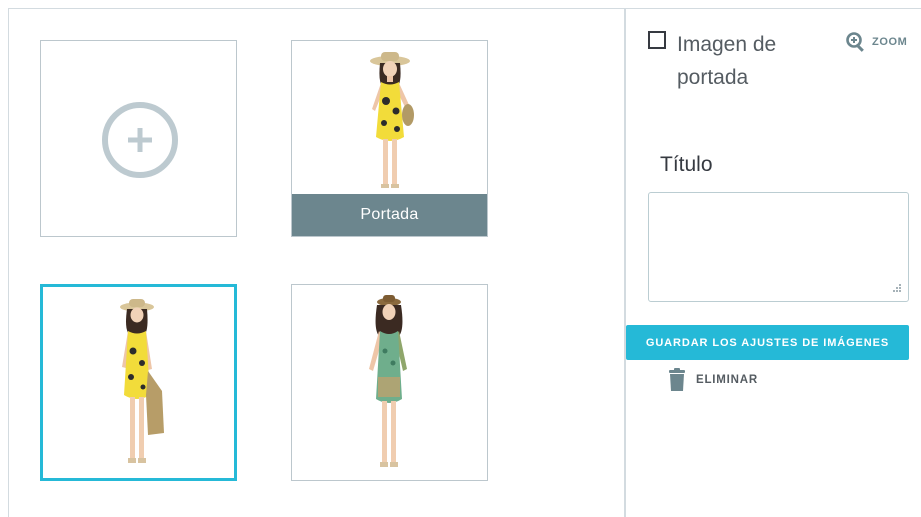 Image resolution: width=921 pixels, height=517 pixels. I want to click on product-image-thumbnail-selected, so click(138, 382).